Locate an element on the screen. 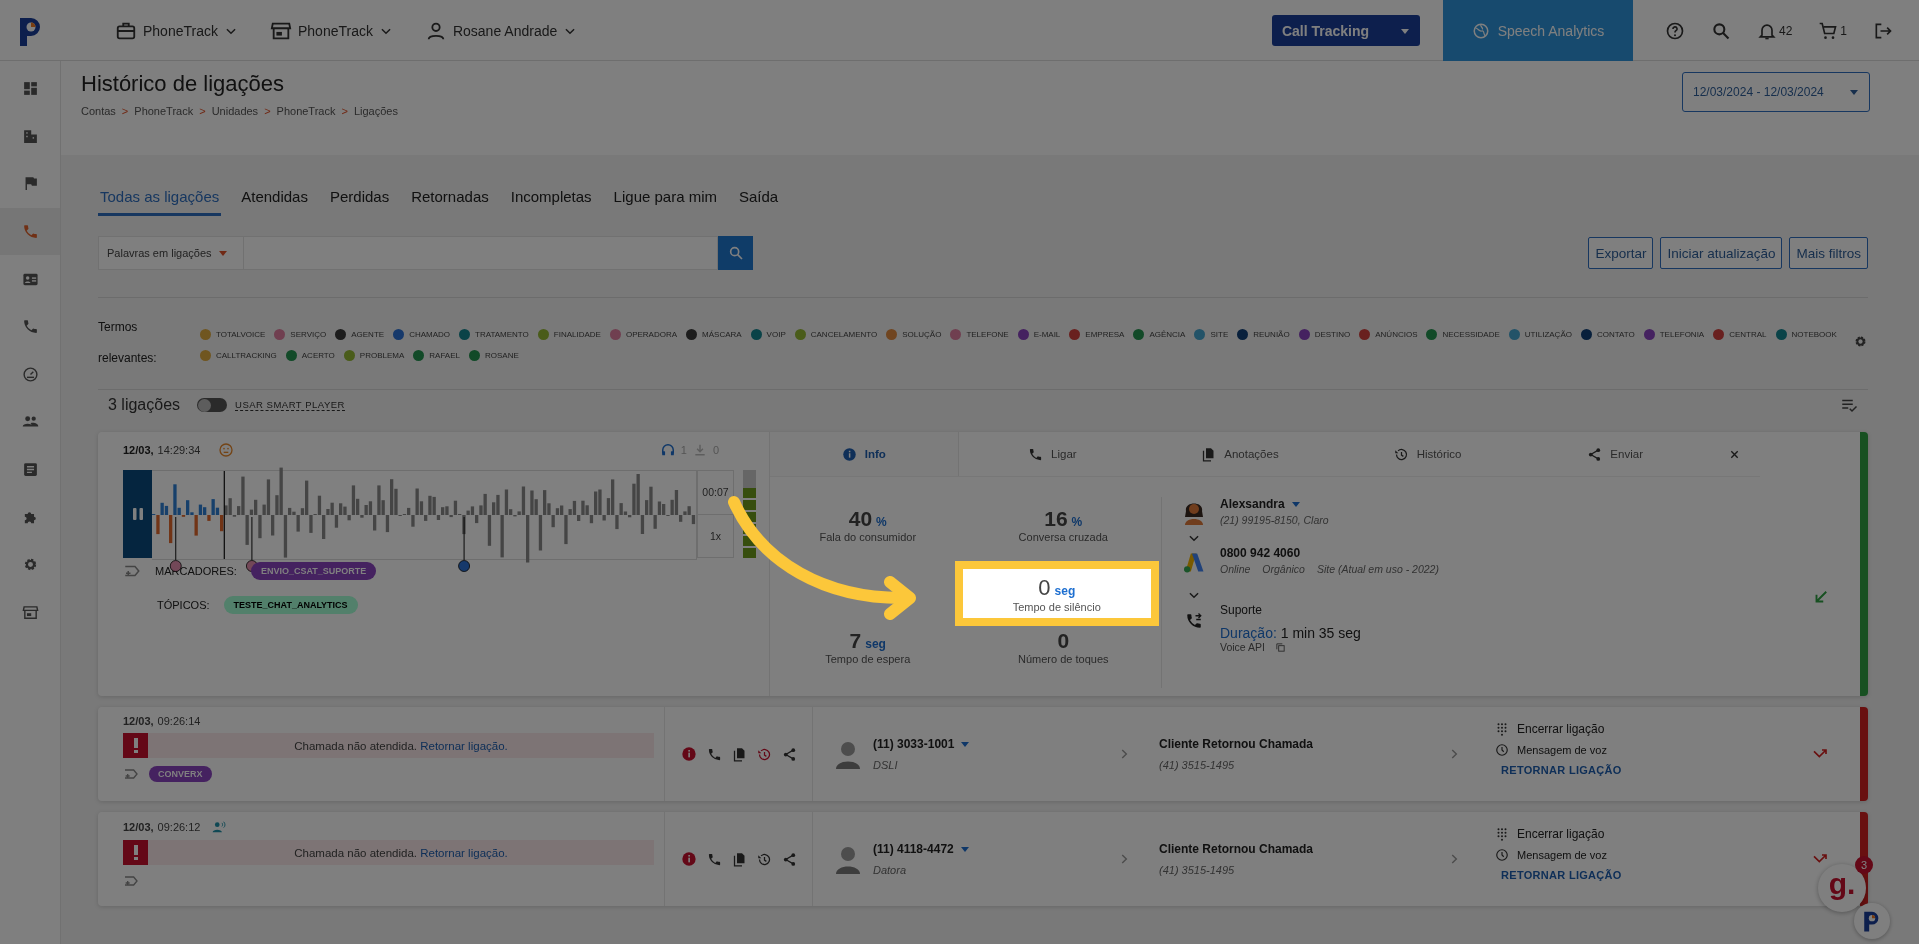 The width and height of the screenshot is (1919, 944). action-button: Exportar is located at coordinates (1621, 253).